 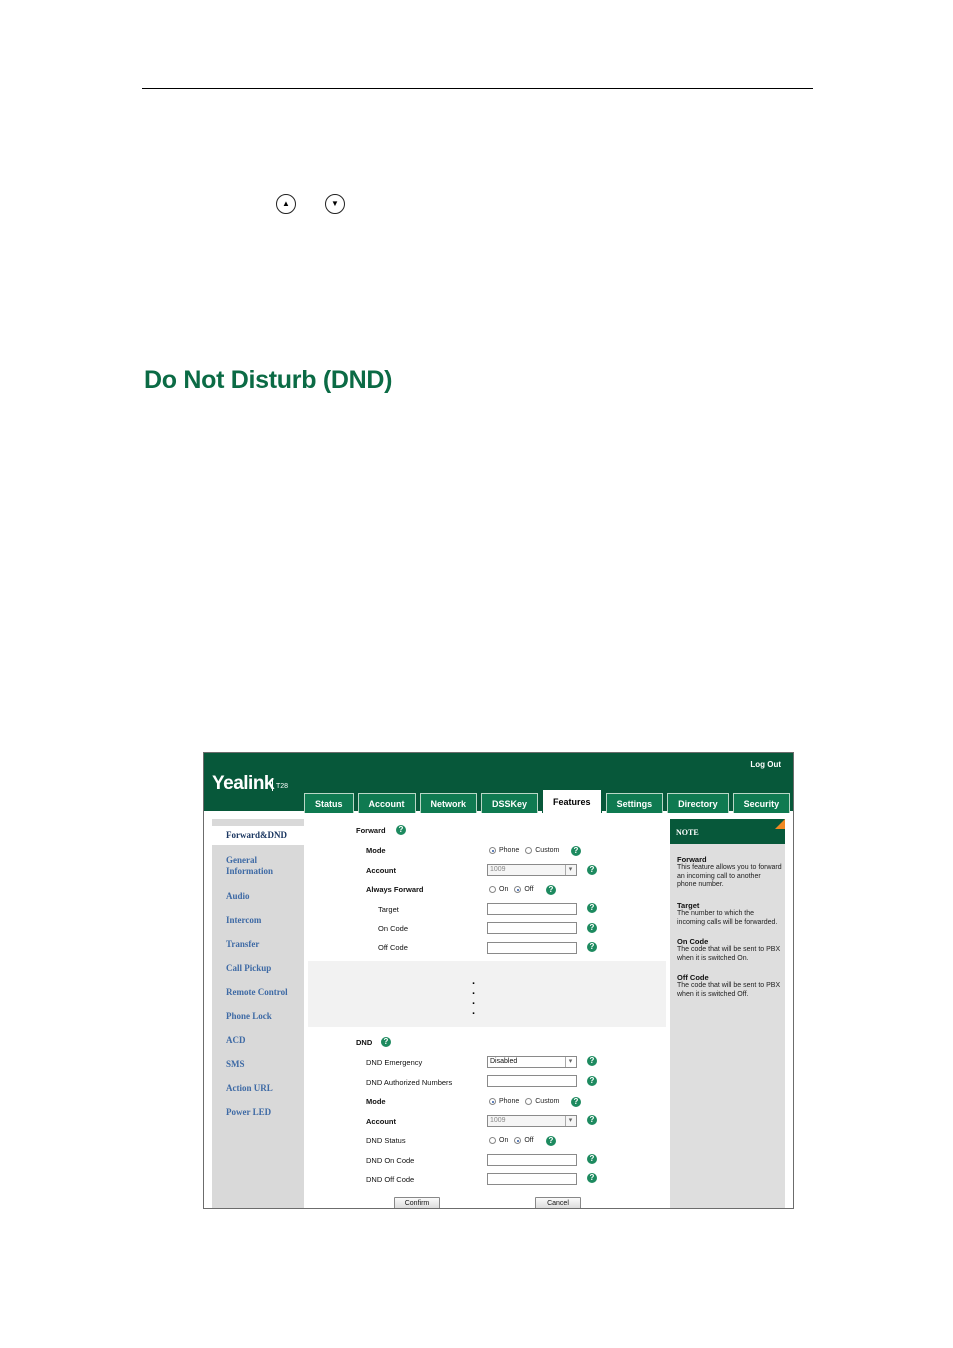 What do you see at coordinates (765, 764) in the screenshot?
I see `logout-link: Log Out` at bounding box center [765, 764].